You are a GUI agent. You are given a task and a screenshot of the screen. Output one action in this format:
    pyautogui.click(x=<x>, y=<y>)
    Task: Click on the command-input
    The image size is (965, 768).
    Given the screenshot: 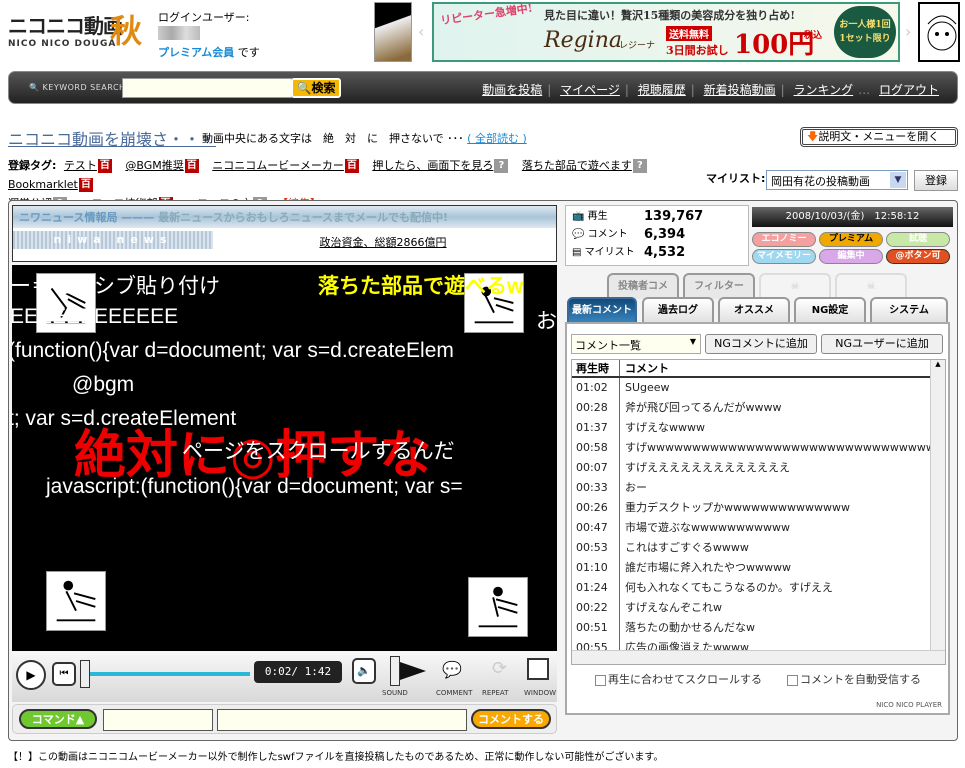 What is the action you would take?
    pyautogui.click(x=158, y=720)
    